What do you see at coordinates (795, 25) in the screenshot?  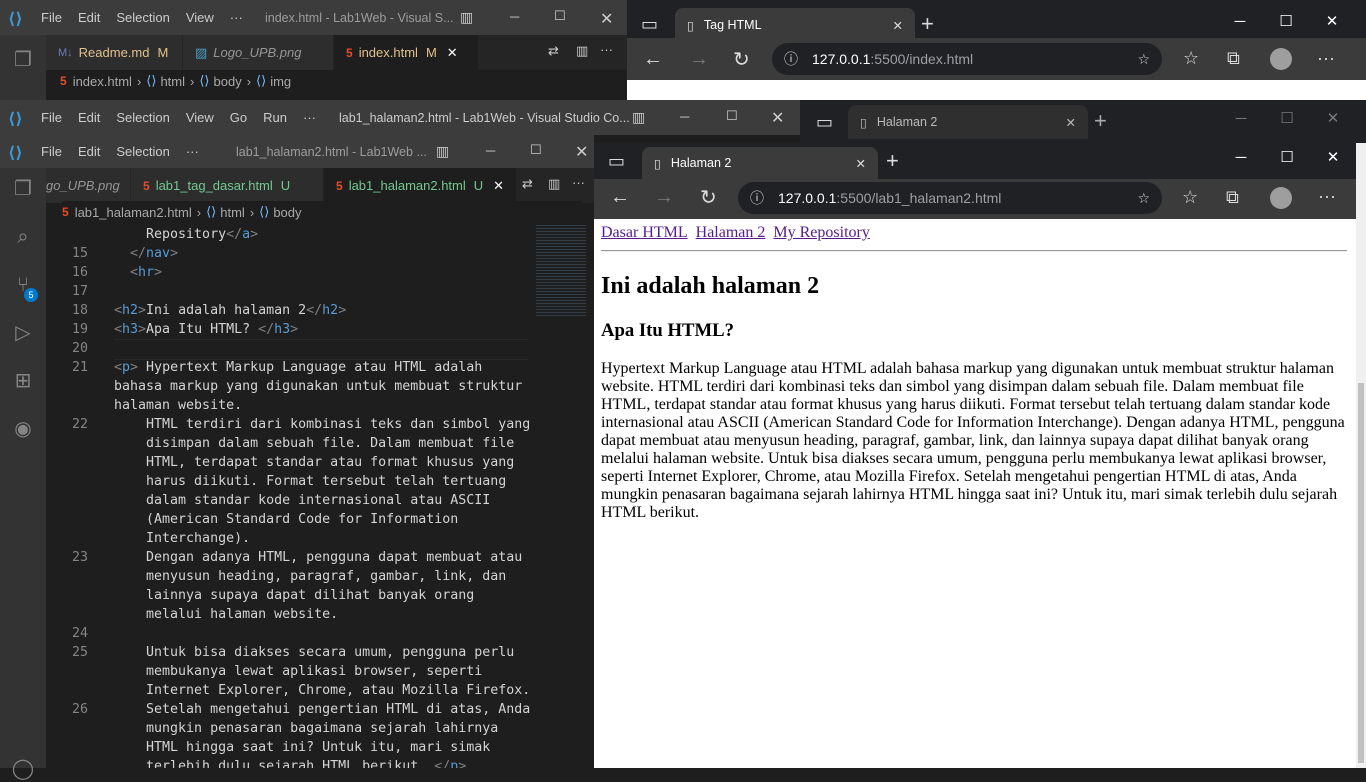 I see `tab-tag-html: ▯ Tag HTML ✕` at bounding box center [795, 25].